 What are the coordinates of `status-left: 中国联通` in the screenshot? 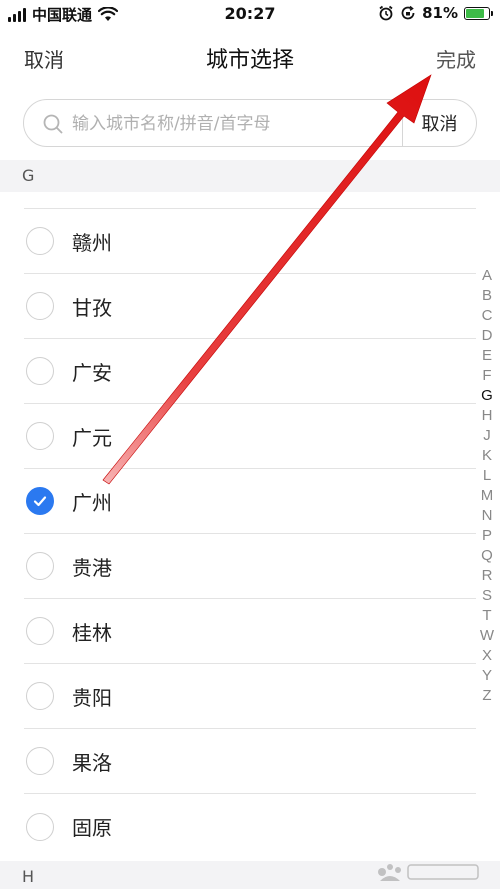 It's located at (63, 14).